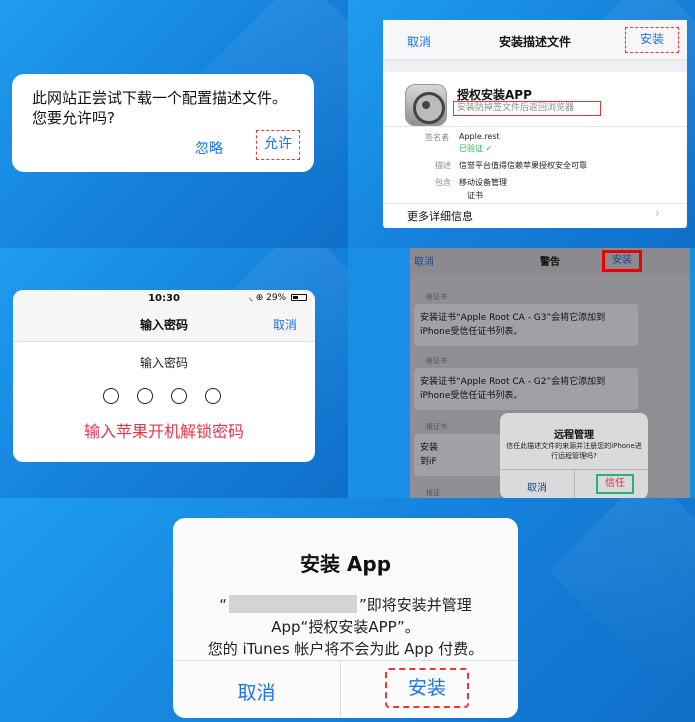 The height and width of the screenshot is (722, 695). I want to click on description-key: 描述, so click(443, 165).